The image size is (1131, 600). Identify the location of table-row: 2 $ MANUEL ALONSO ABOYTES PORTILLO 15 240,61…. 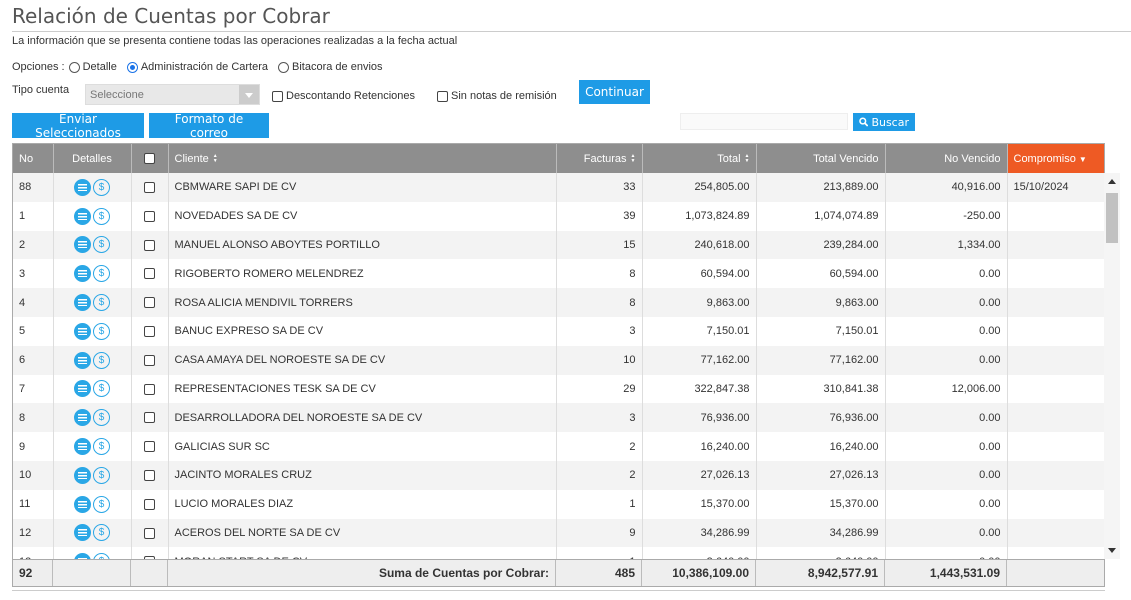
(558, 245).